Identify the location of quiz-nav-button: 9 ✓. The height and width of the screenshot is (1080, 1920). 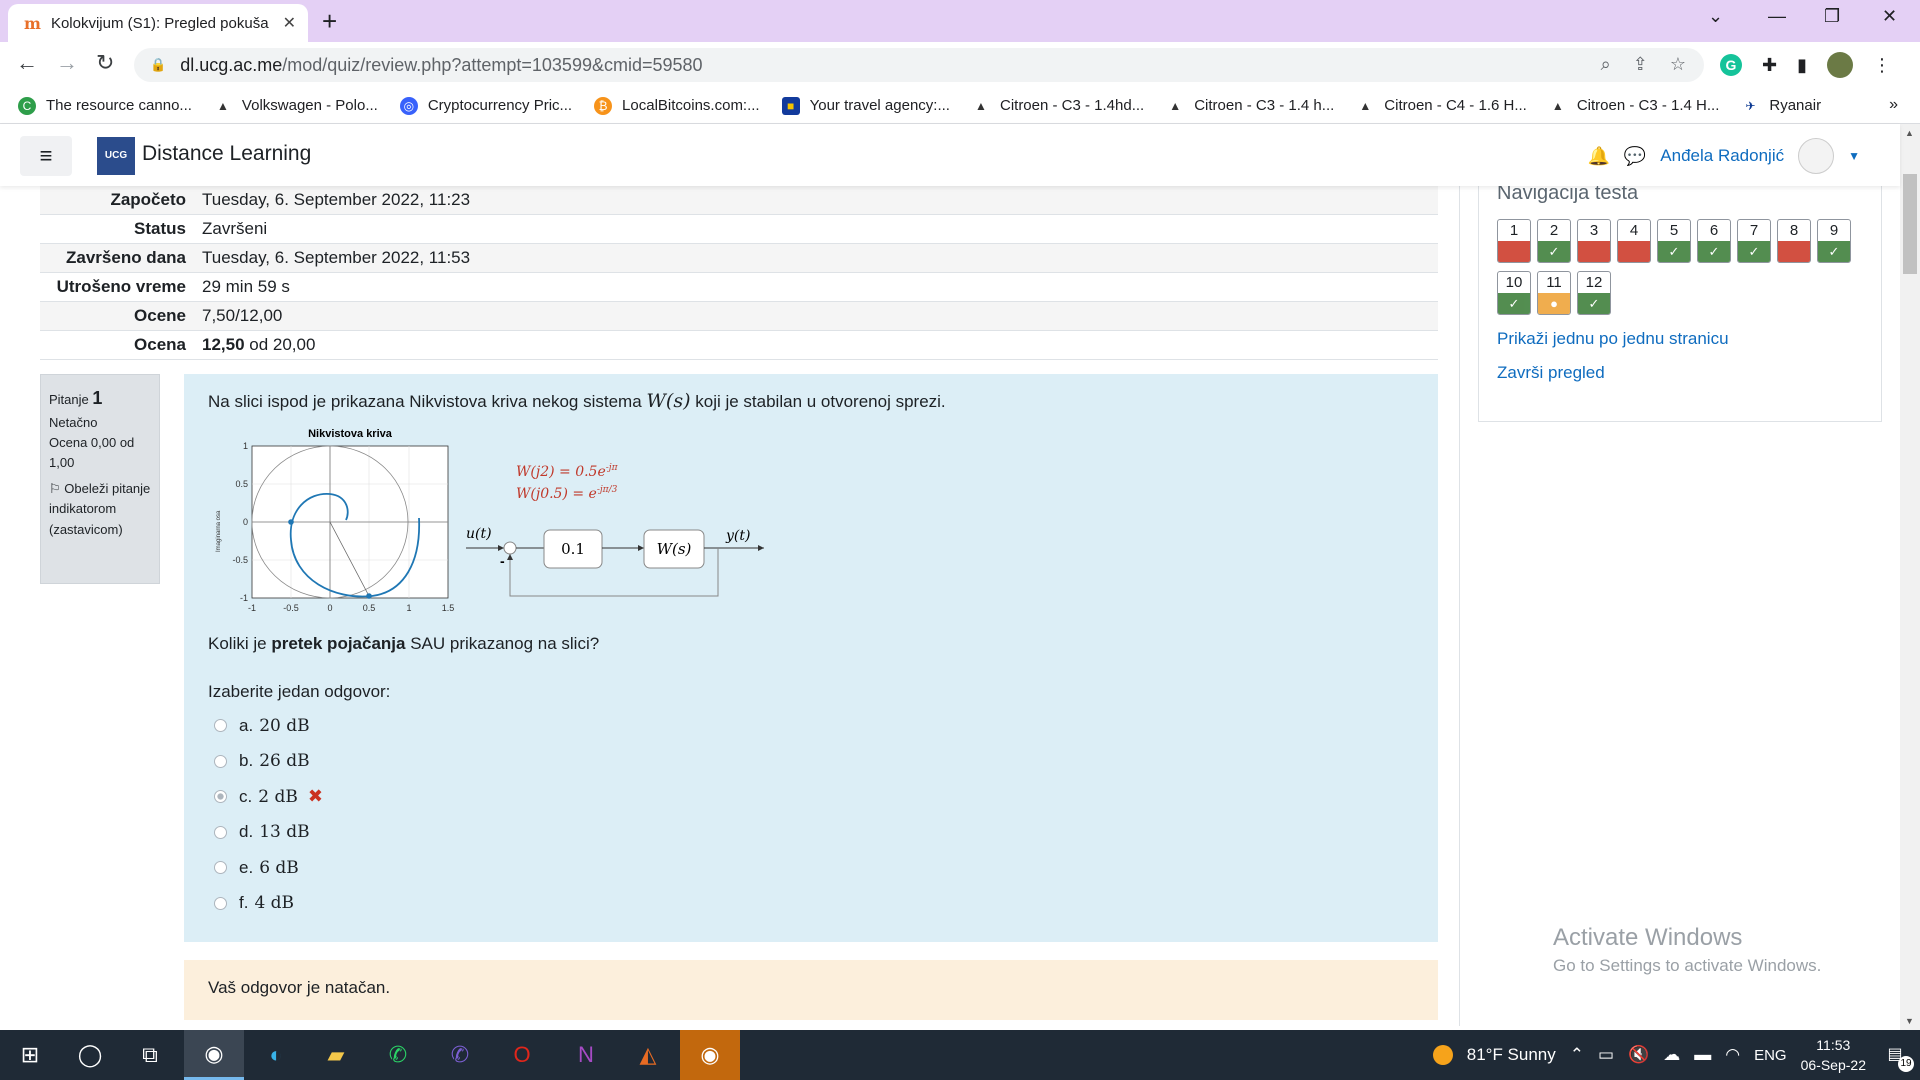
(1834, 241).